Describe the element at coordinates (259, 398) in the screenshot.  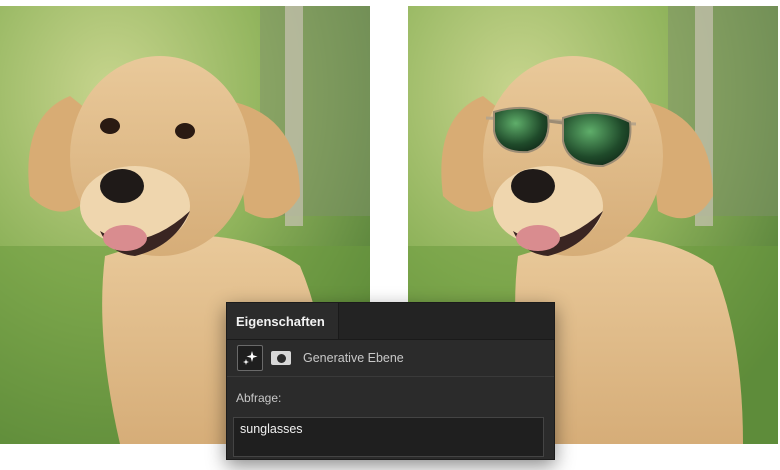
I see `query-label: Abfrage:` at that location.